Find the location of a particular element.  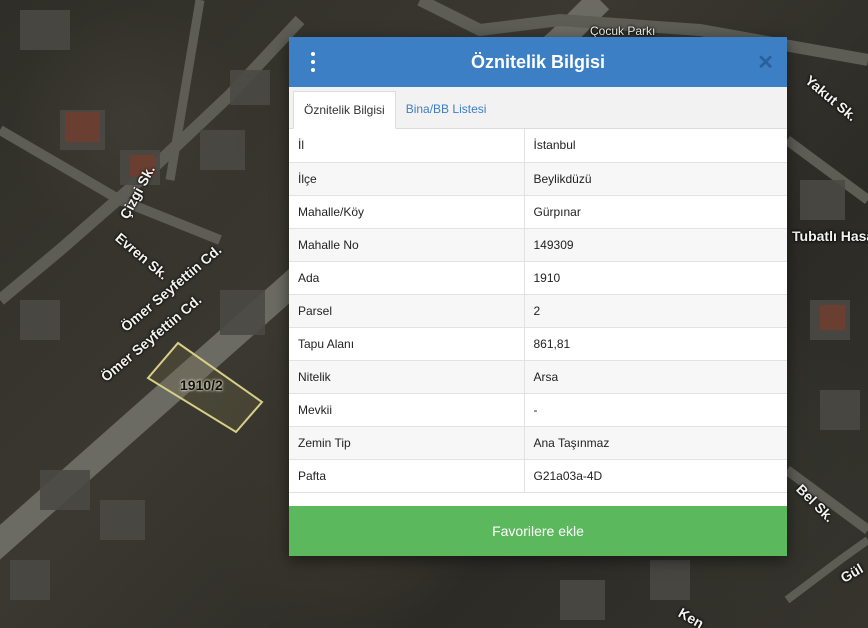

table-row: Zemin Tip Ana Taşınmaz is located at coordinates (538, 443).